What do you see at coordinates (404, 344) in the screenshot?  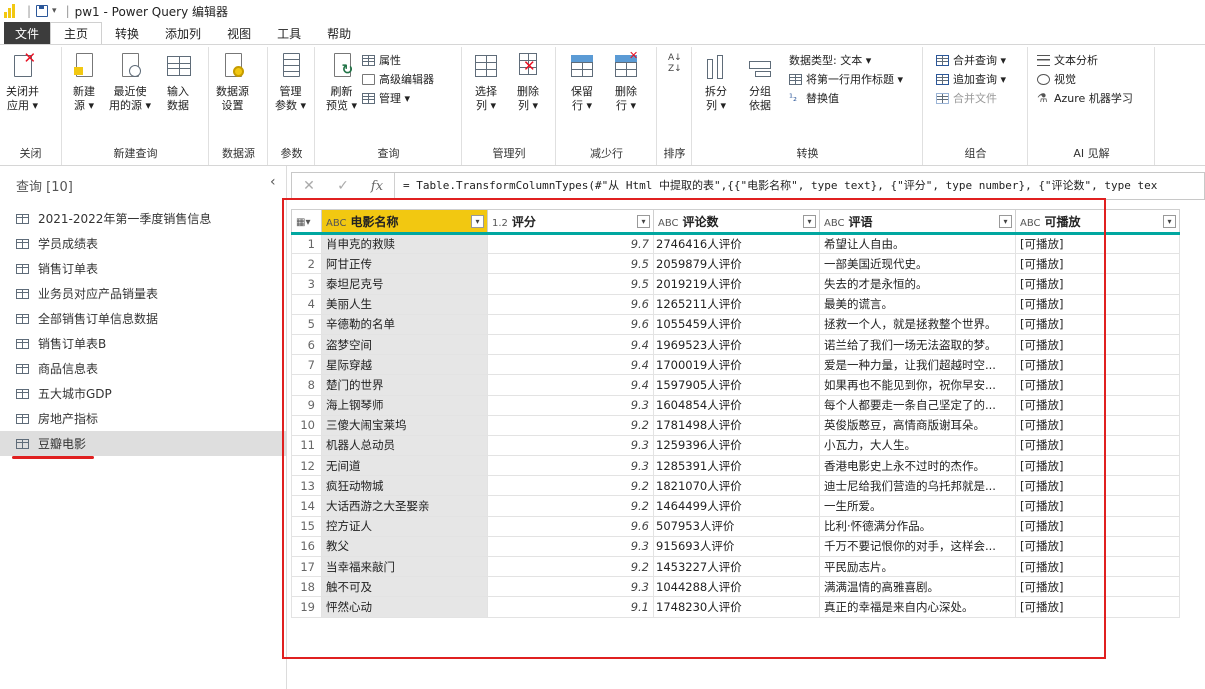 I see `movie-title-cell: 盗梦空间` at bounding box center [404, 344].